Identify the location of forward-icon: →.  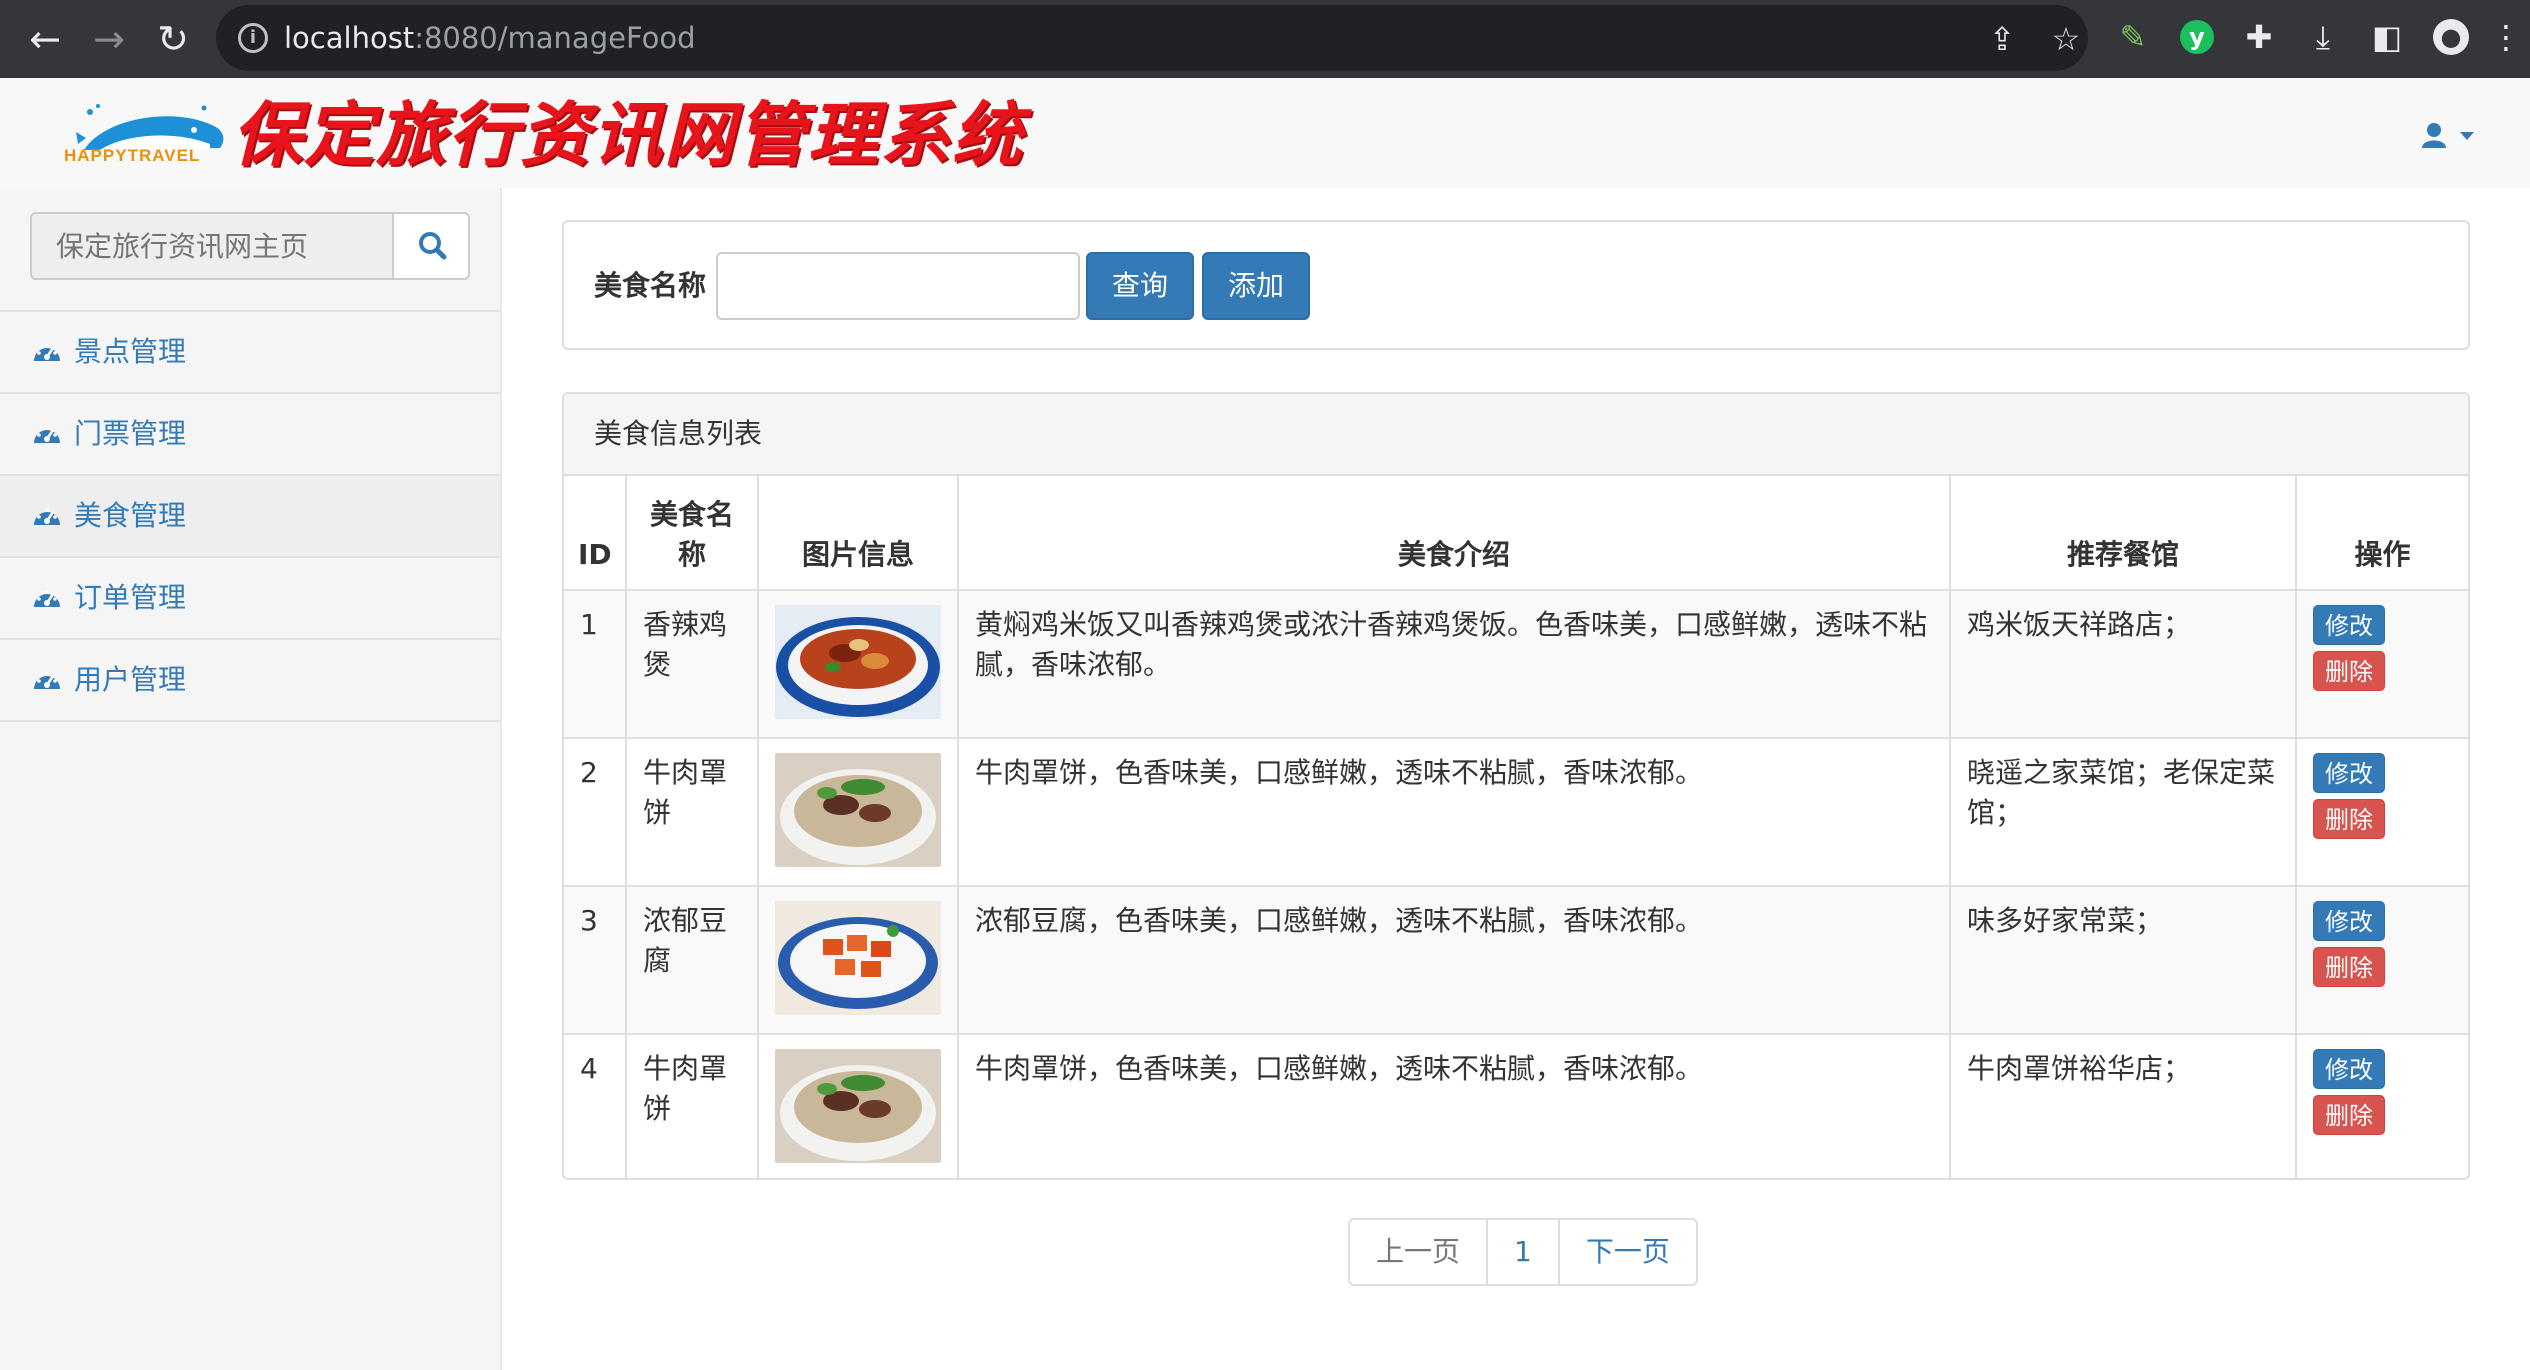
(109, 39).